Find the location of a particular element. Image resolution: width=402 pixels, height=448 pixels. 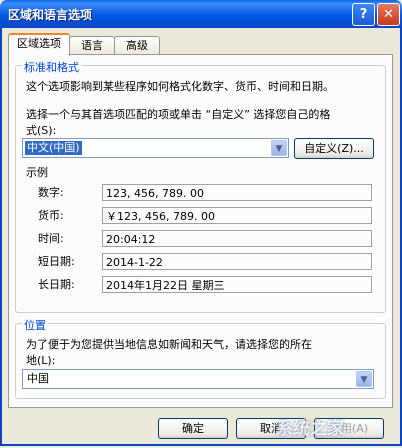

location-description-2: 地(L): is located at coordinates (41, 360).